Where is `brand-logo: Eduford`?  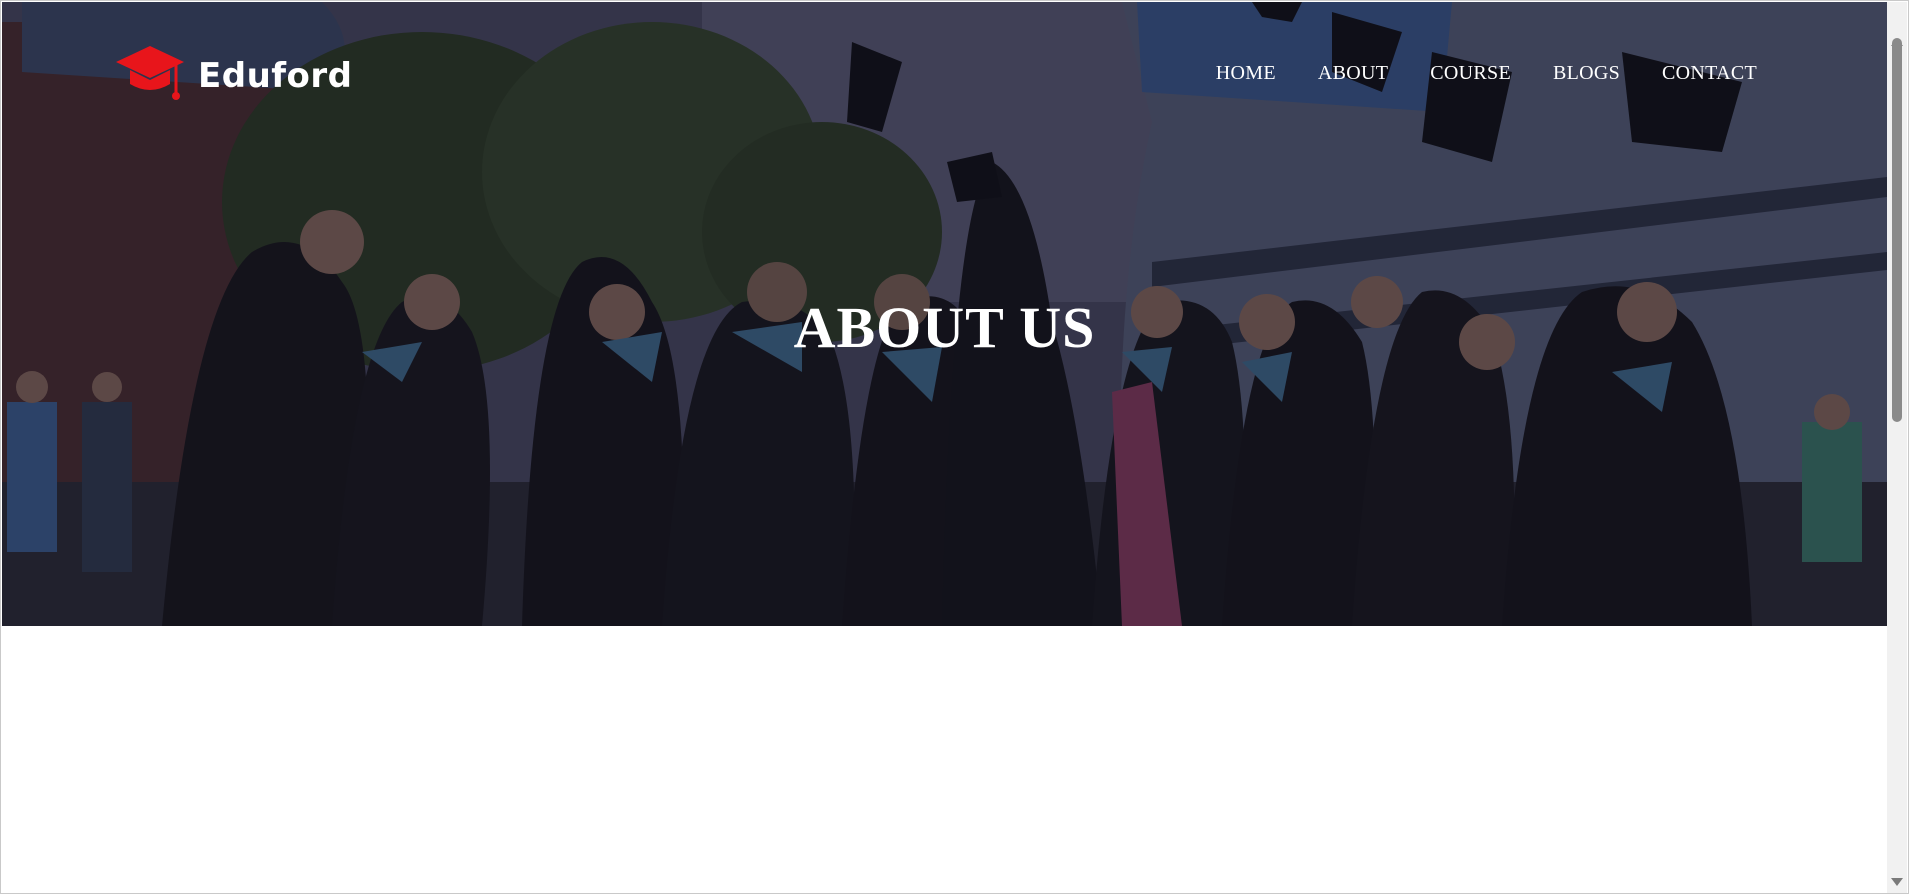 brand-logo: Eduford is located at coordinates (233, 75).